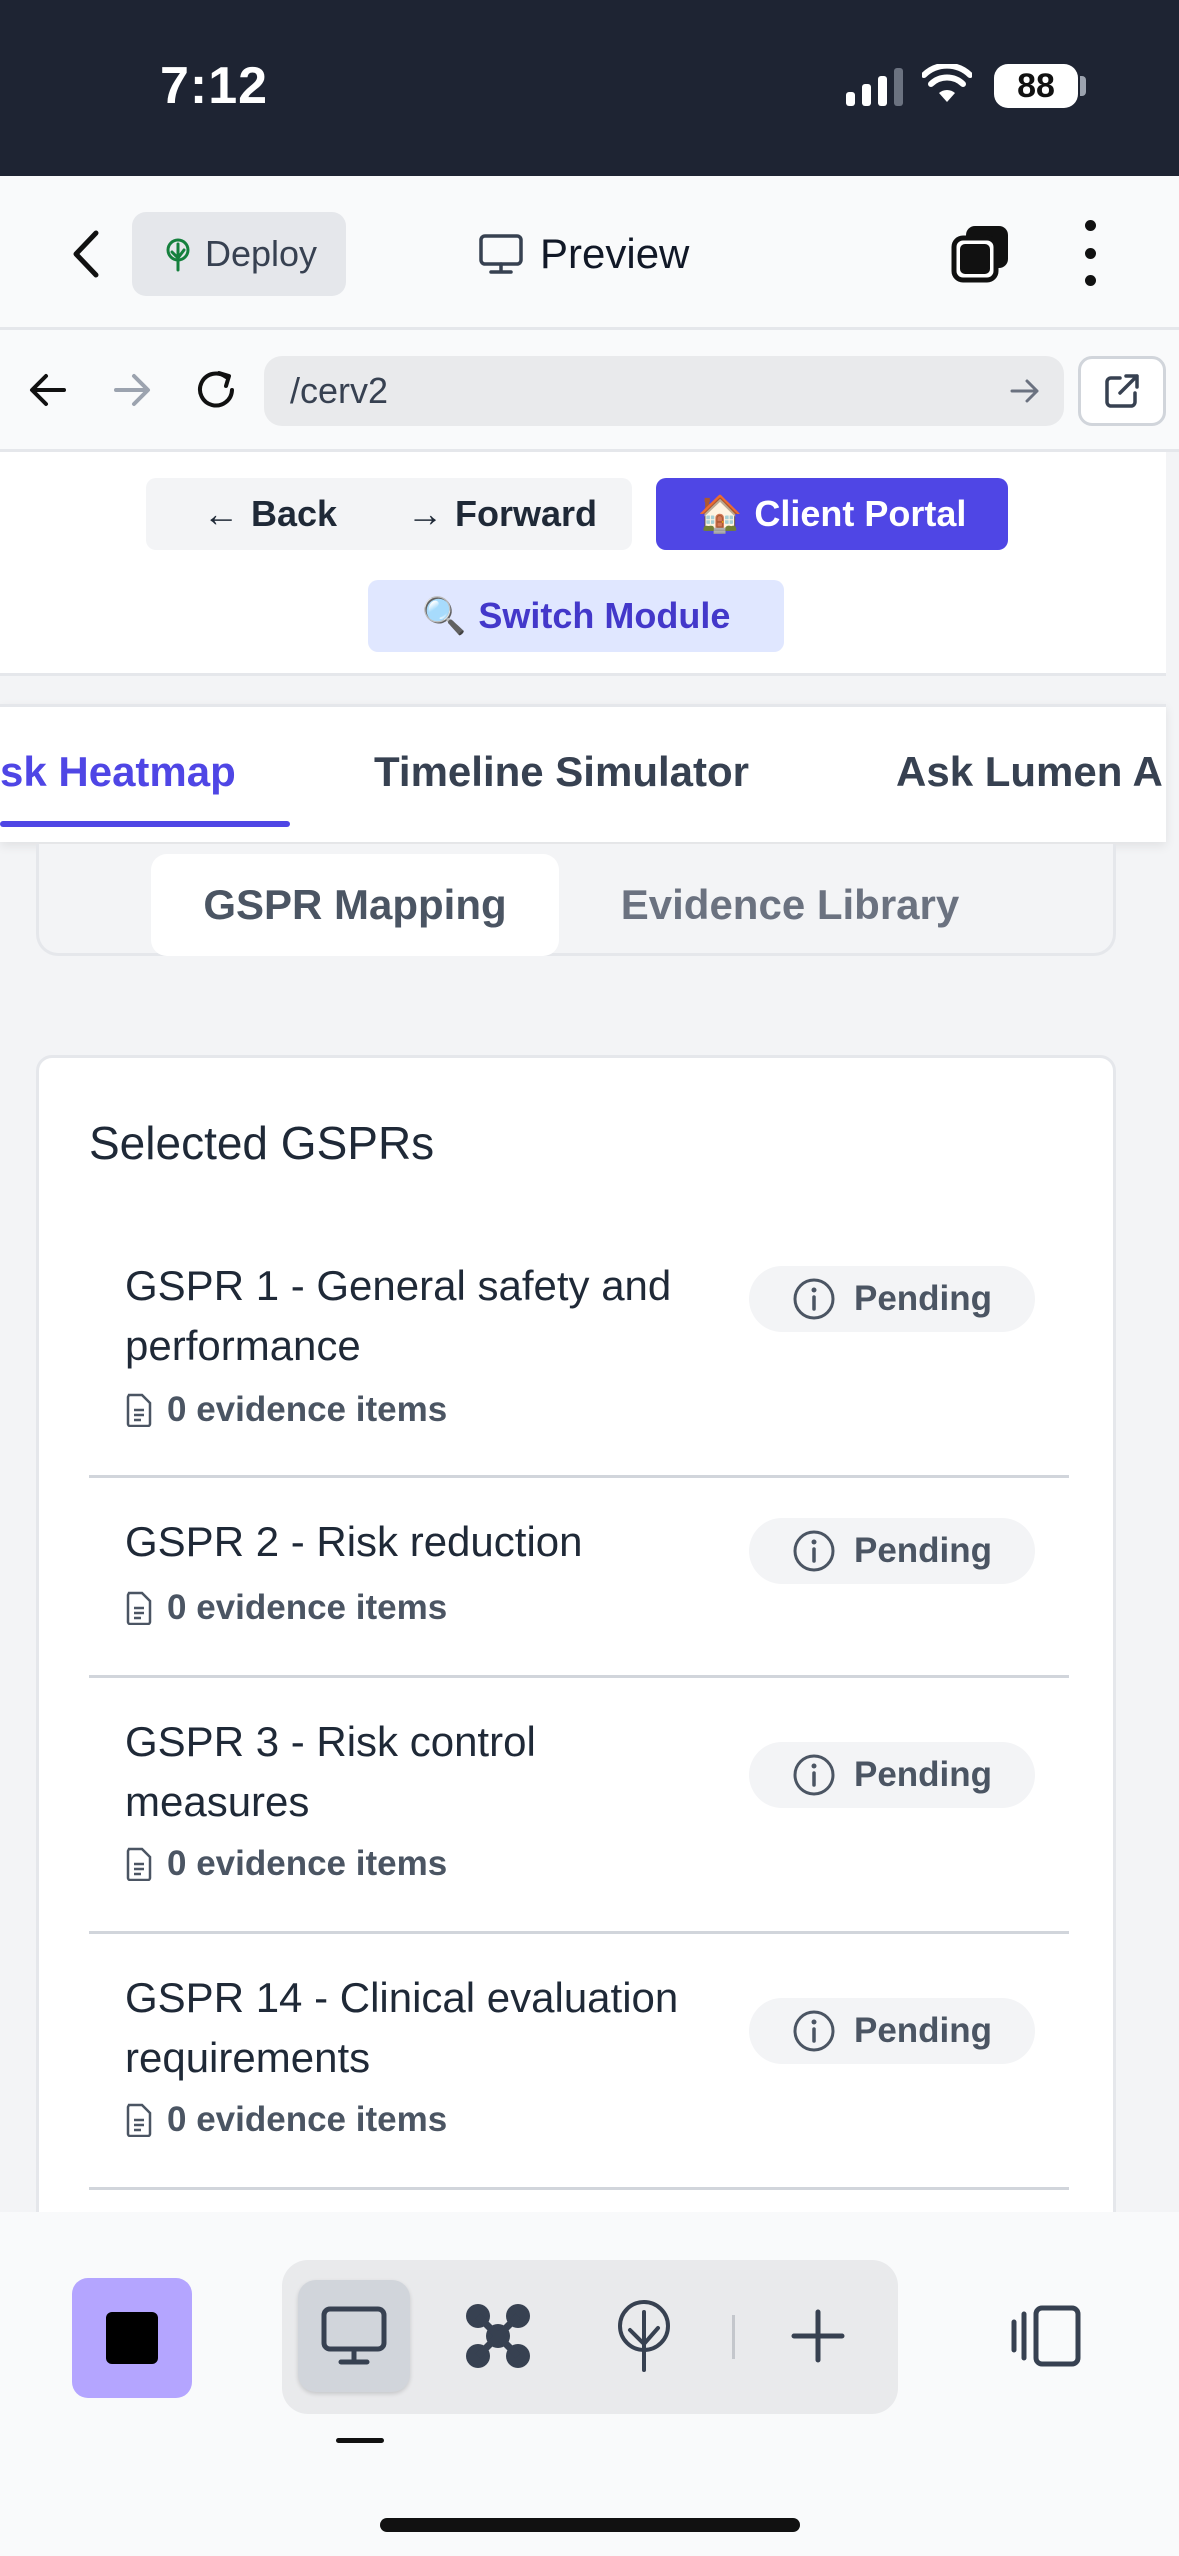 Image resolution: width=1179 pixels, height=2556 pixels. What do you see at coordinates (145, 824) in the screenshot?
I see `active-tab-indicator` at bounding box center [145, 824].